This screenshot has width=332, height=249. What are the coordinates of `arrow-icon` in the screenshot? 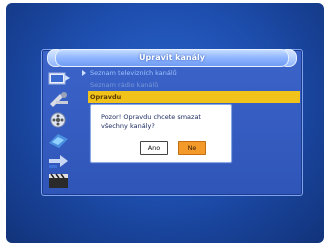 It's located at (59, 161).